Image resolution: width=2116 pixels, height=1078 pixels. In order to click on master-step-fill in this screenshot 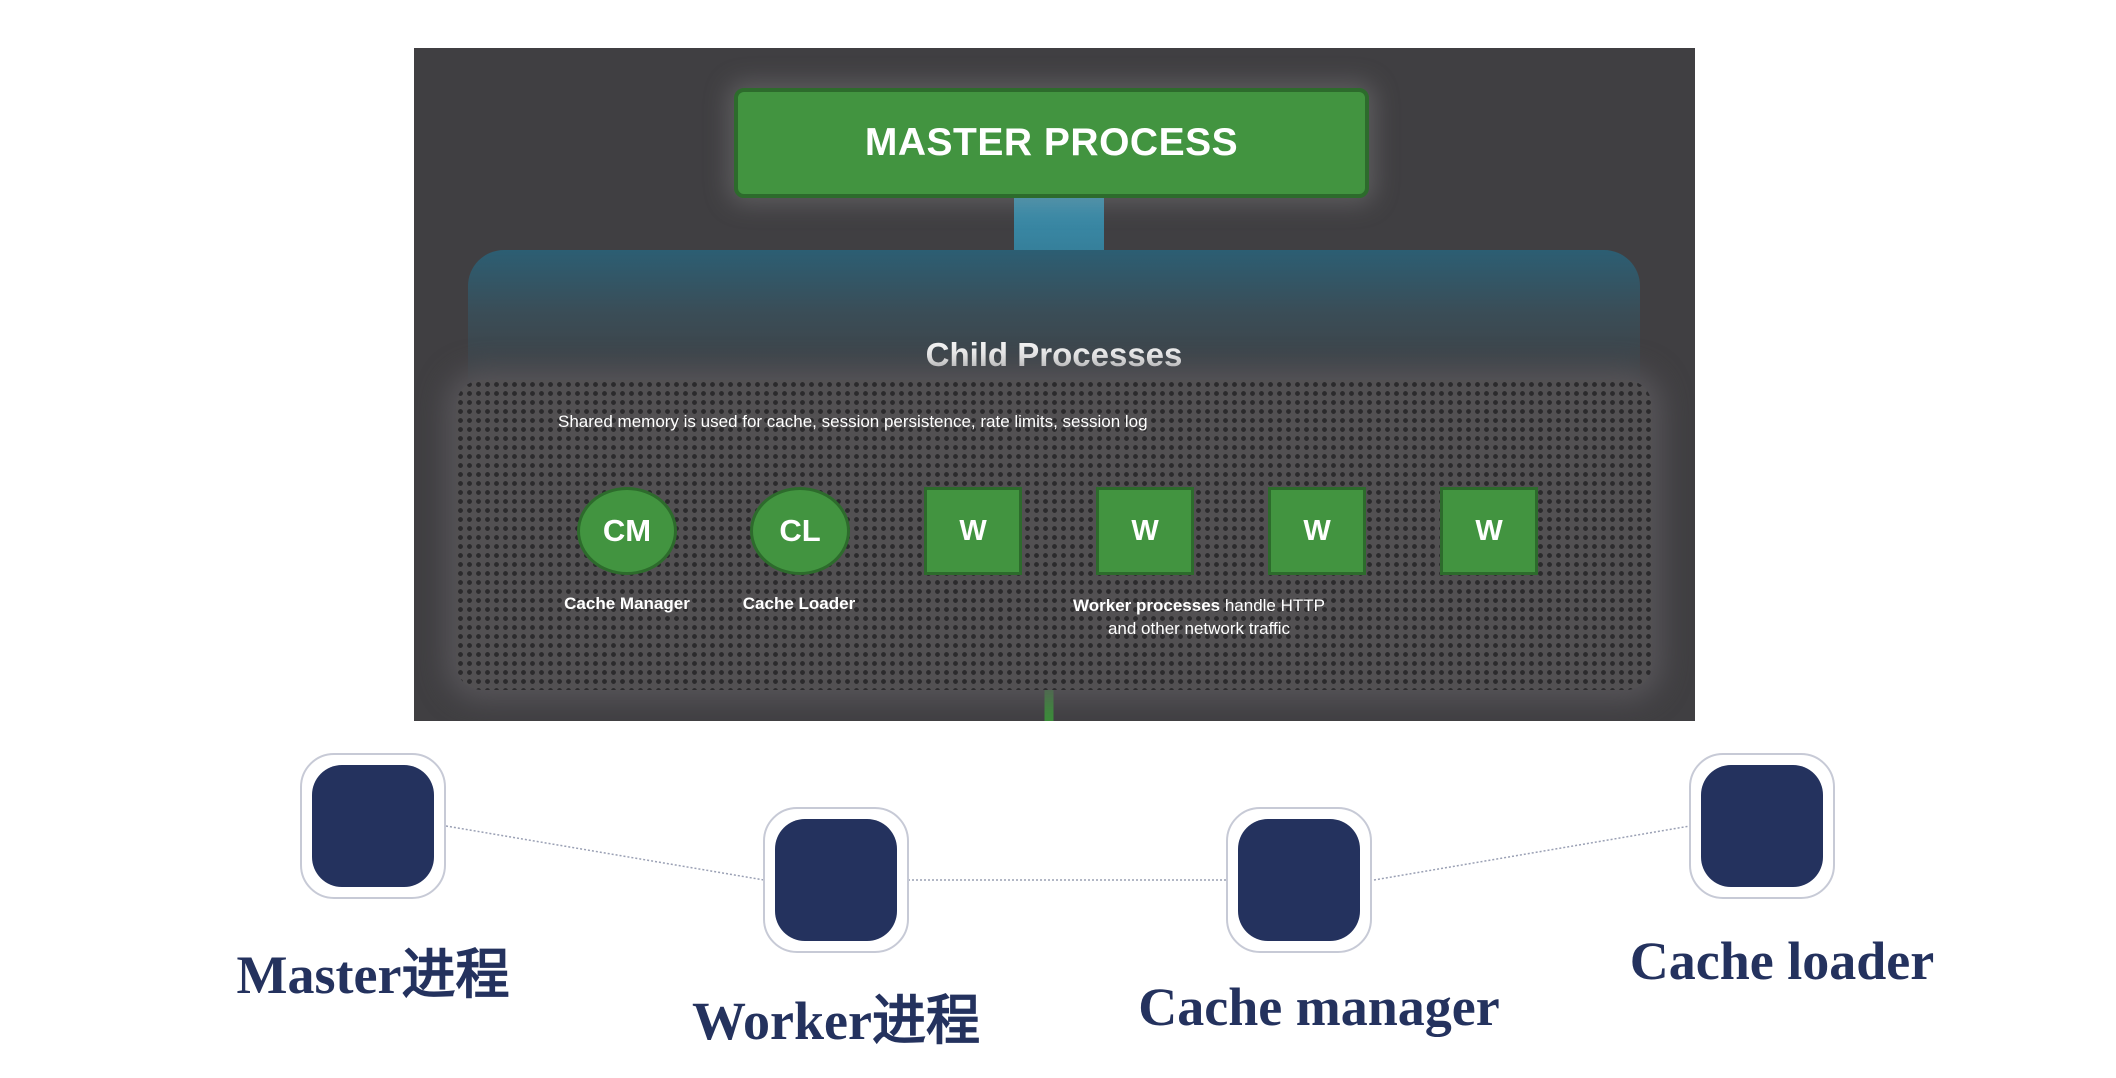, I will do `click(373, 826)`.